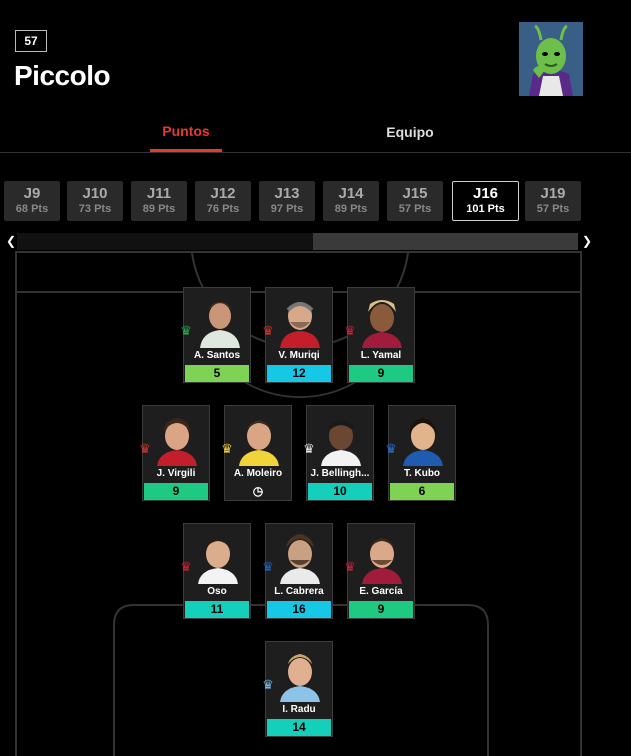 This screenshot has height=756, width=631. Describe the element at coordinates (174, 453) in the screenshot. I see `player-card: ♛ J. Virgili 9` at that location.